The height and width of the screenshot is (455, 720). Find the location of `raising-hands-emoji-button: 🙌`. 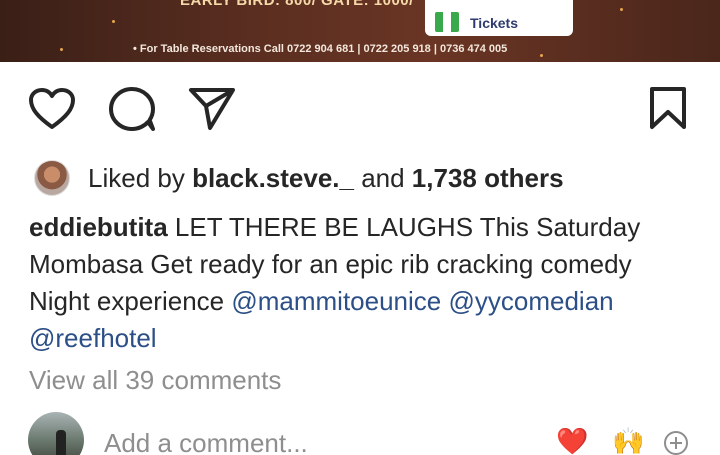

raising-hands-emoji-button: 🙌 is located at coordinates (628, 440).